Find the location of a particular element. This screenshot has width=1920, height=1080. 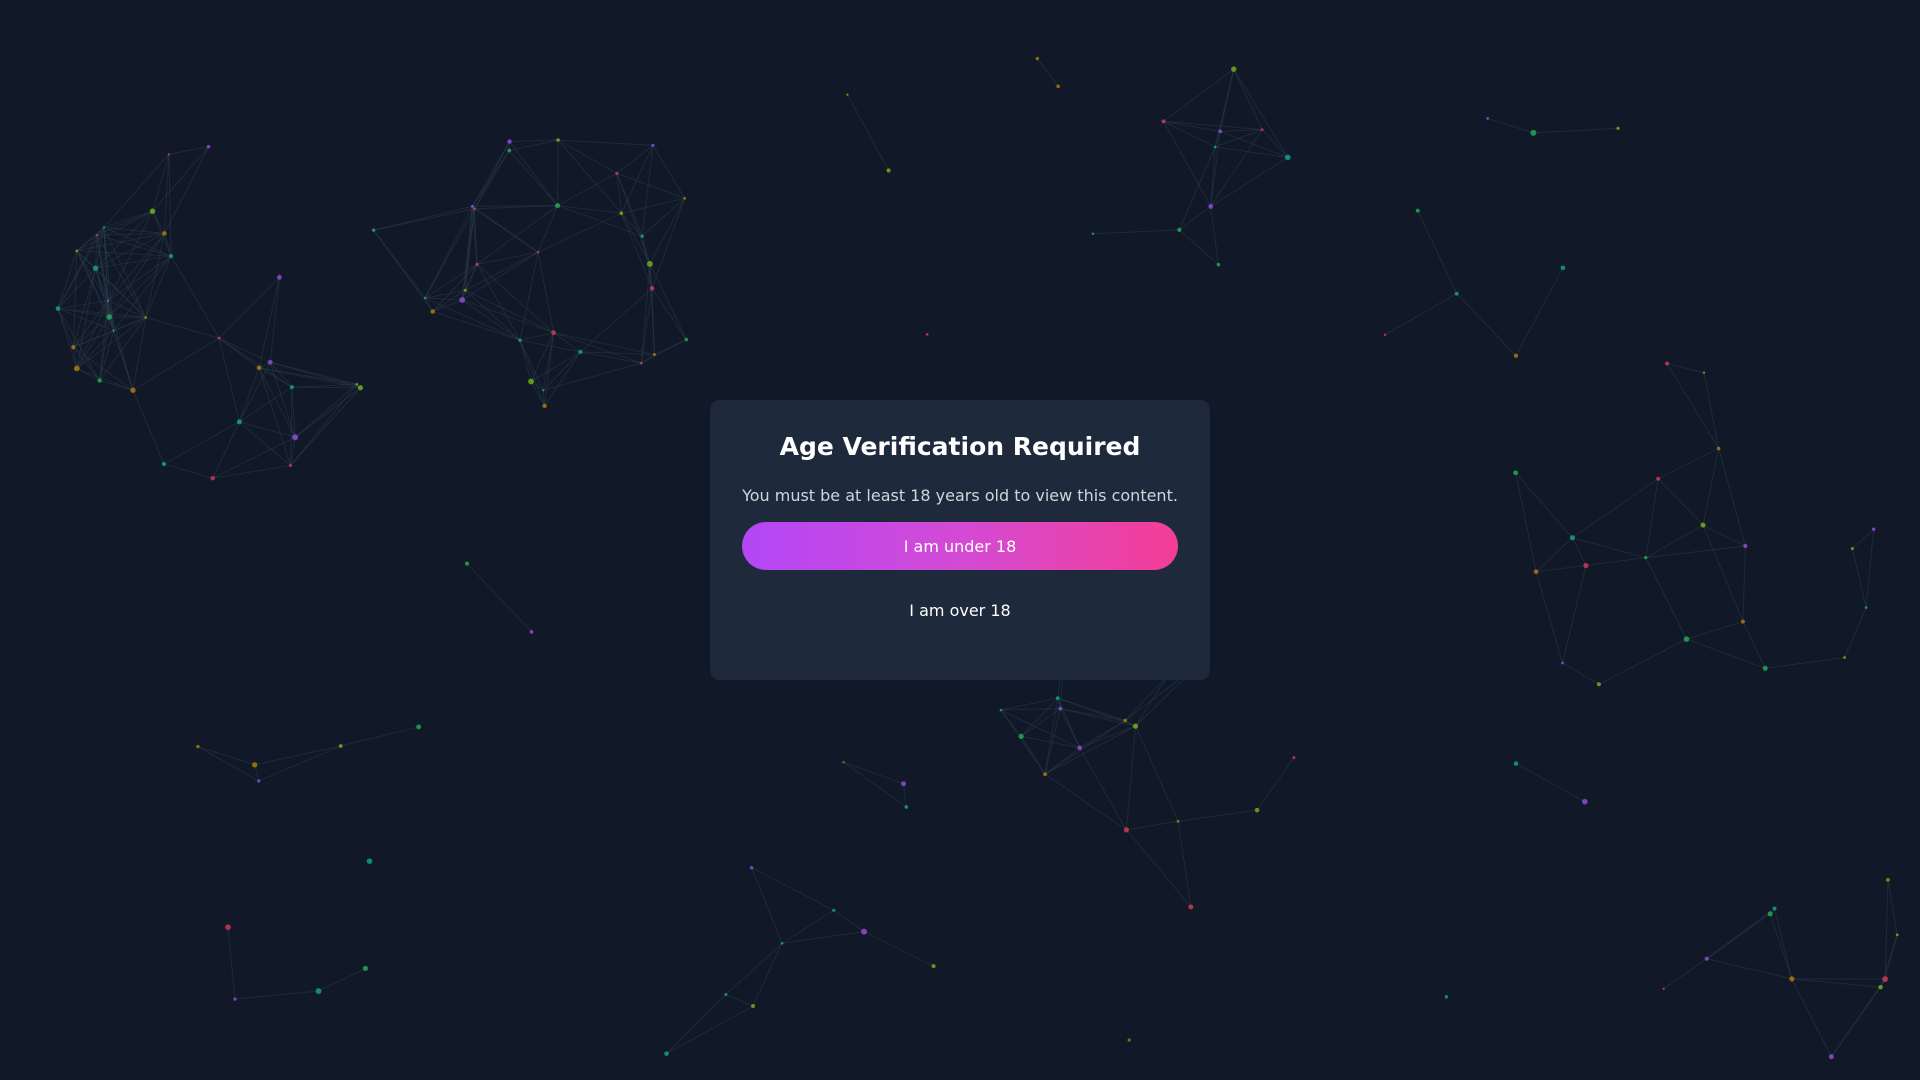

over-18-button: I am over 18 is located at coordinates (960, 610).